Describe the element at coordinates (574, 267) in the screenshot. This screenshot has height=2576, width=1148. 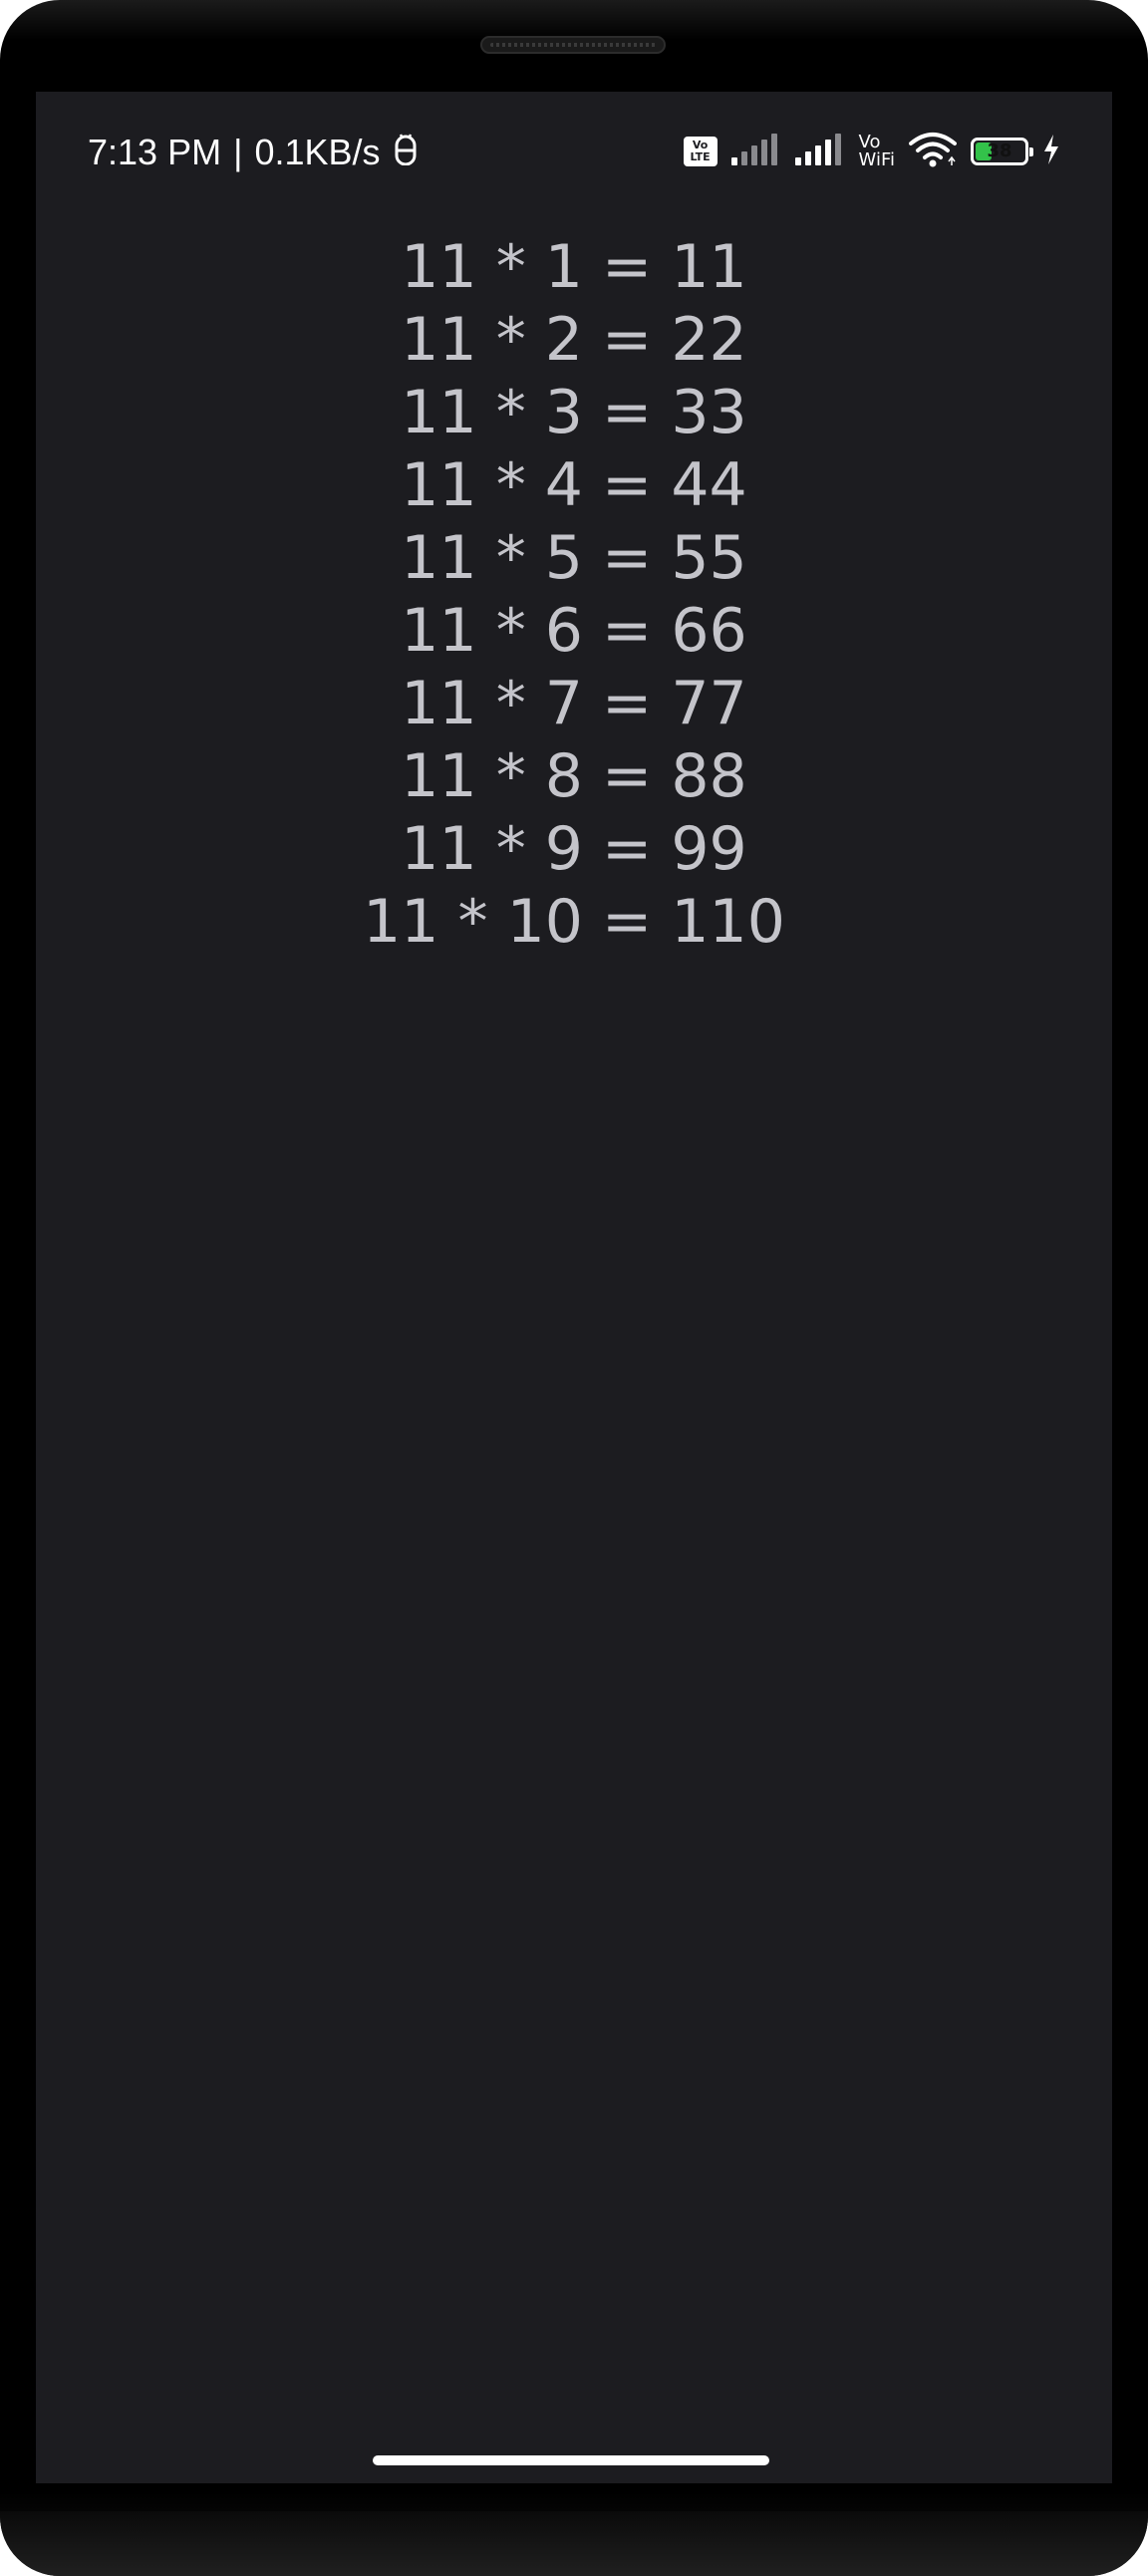
I see `table-row: 11 * 1 = 11` at that location.